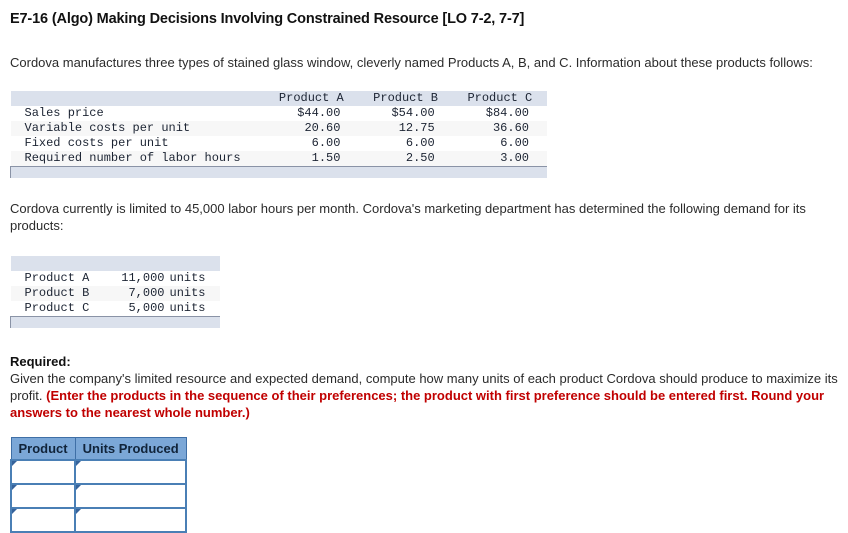 The image size is (848, 533). Describe the element at coordinates (130, 278) in the screenshot. I see `row-quantity: 11,000` at that location.